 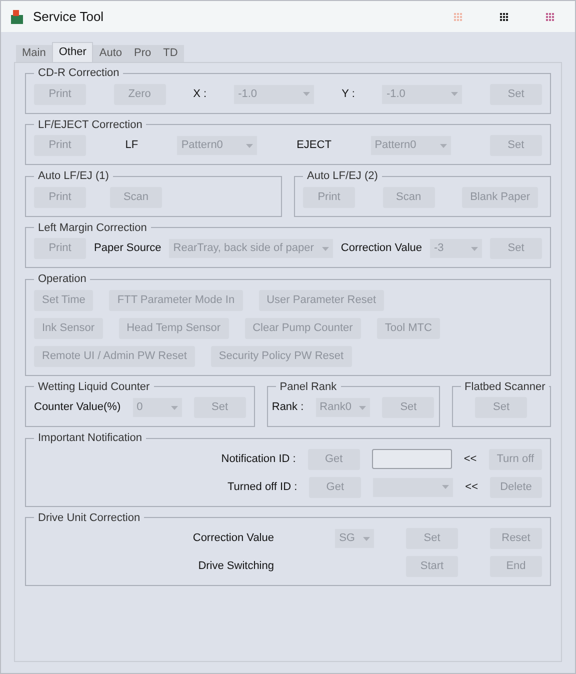 I want to click on field-label: Y :, so click(x=348, y=94).